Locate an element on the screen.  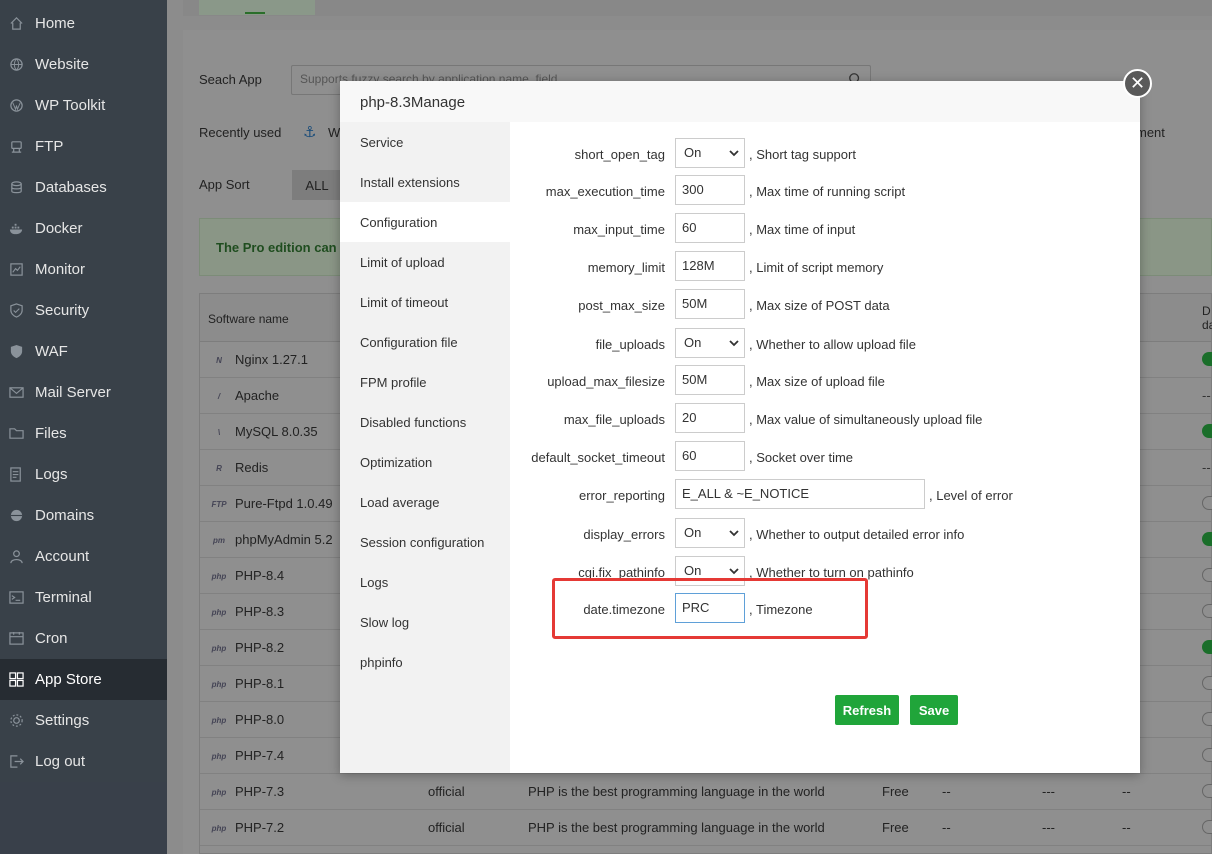
top-tab-bar is located at coordinates (697, 8).